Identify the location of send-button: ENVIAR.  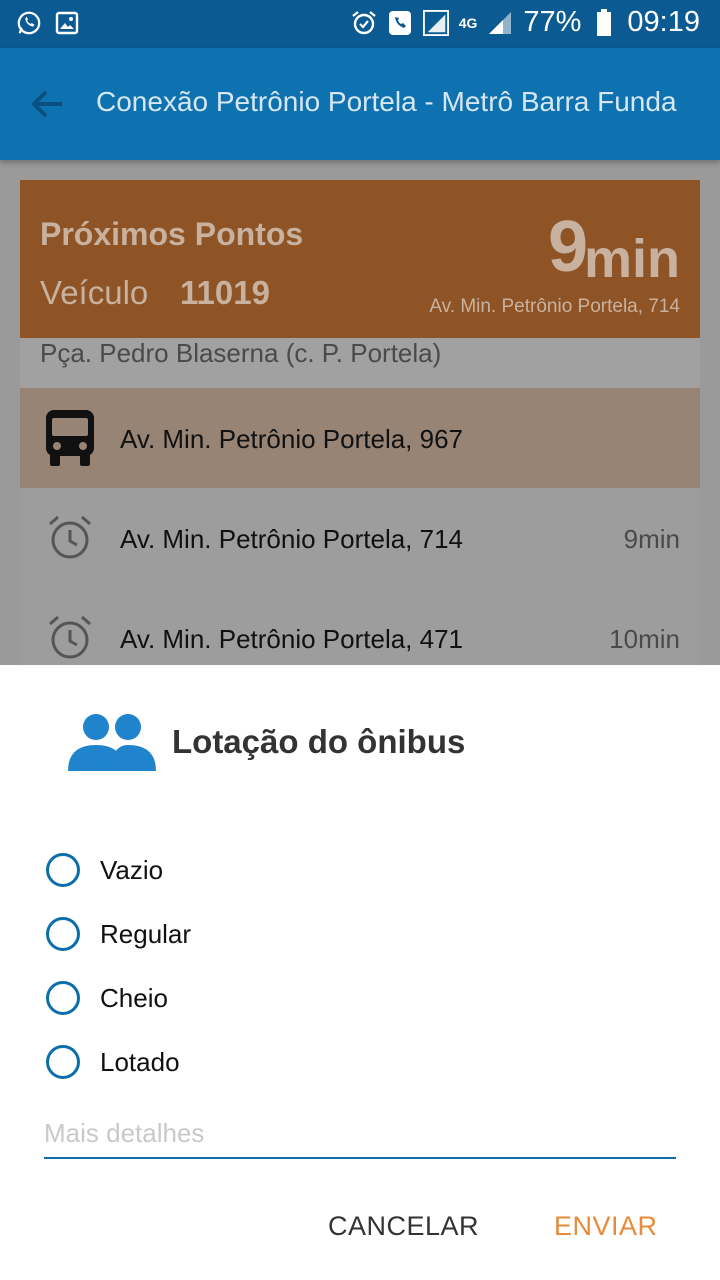
(606, 1226).